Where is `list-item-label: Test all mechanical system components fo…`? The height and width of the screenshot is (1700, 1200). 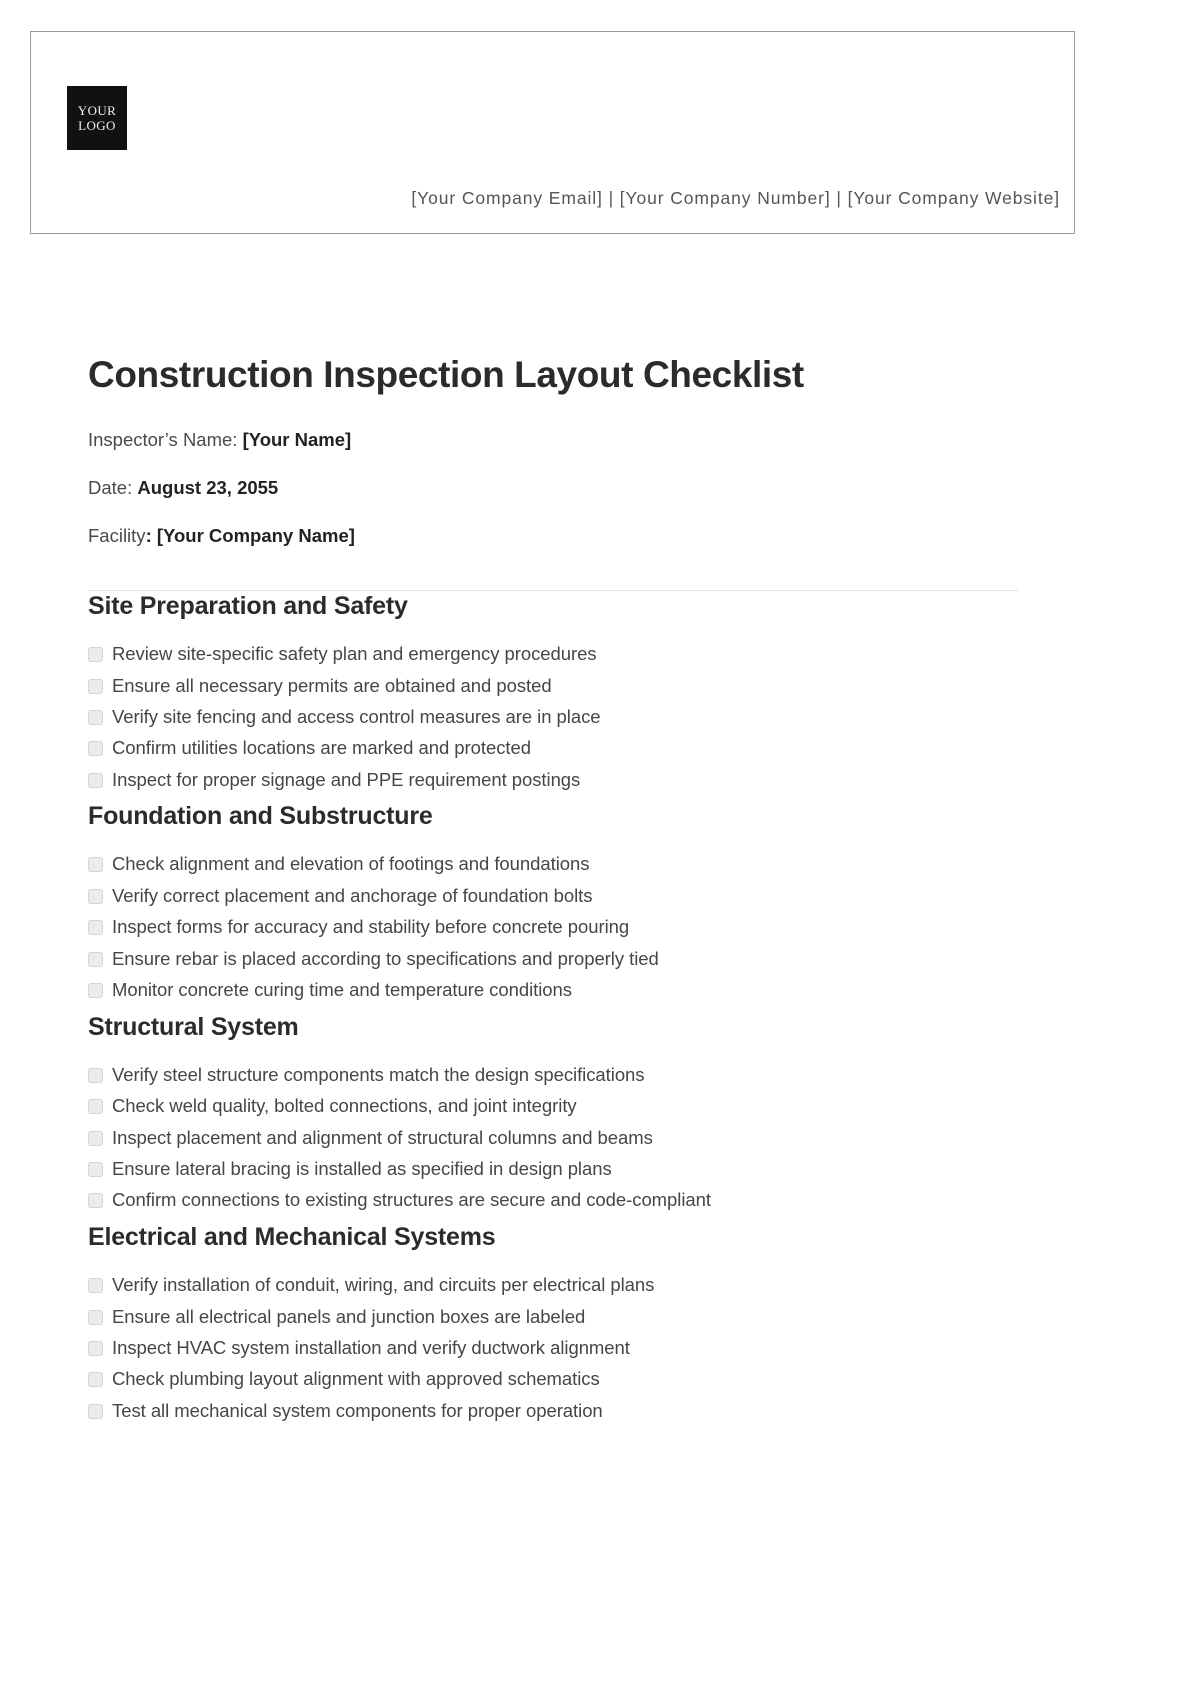 list-item-label: Test all mechanical system components fo… is located at coordinates (357, 1410).